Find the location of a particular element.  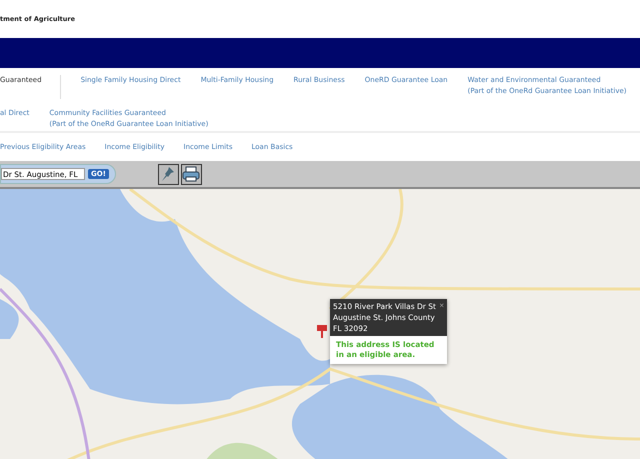

print-button is located at coordinates (191, 174).